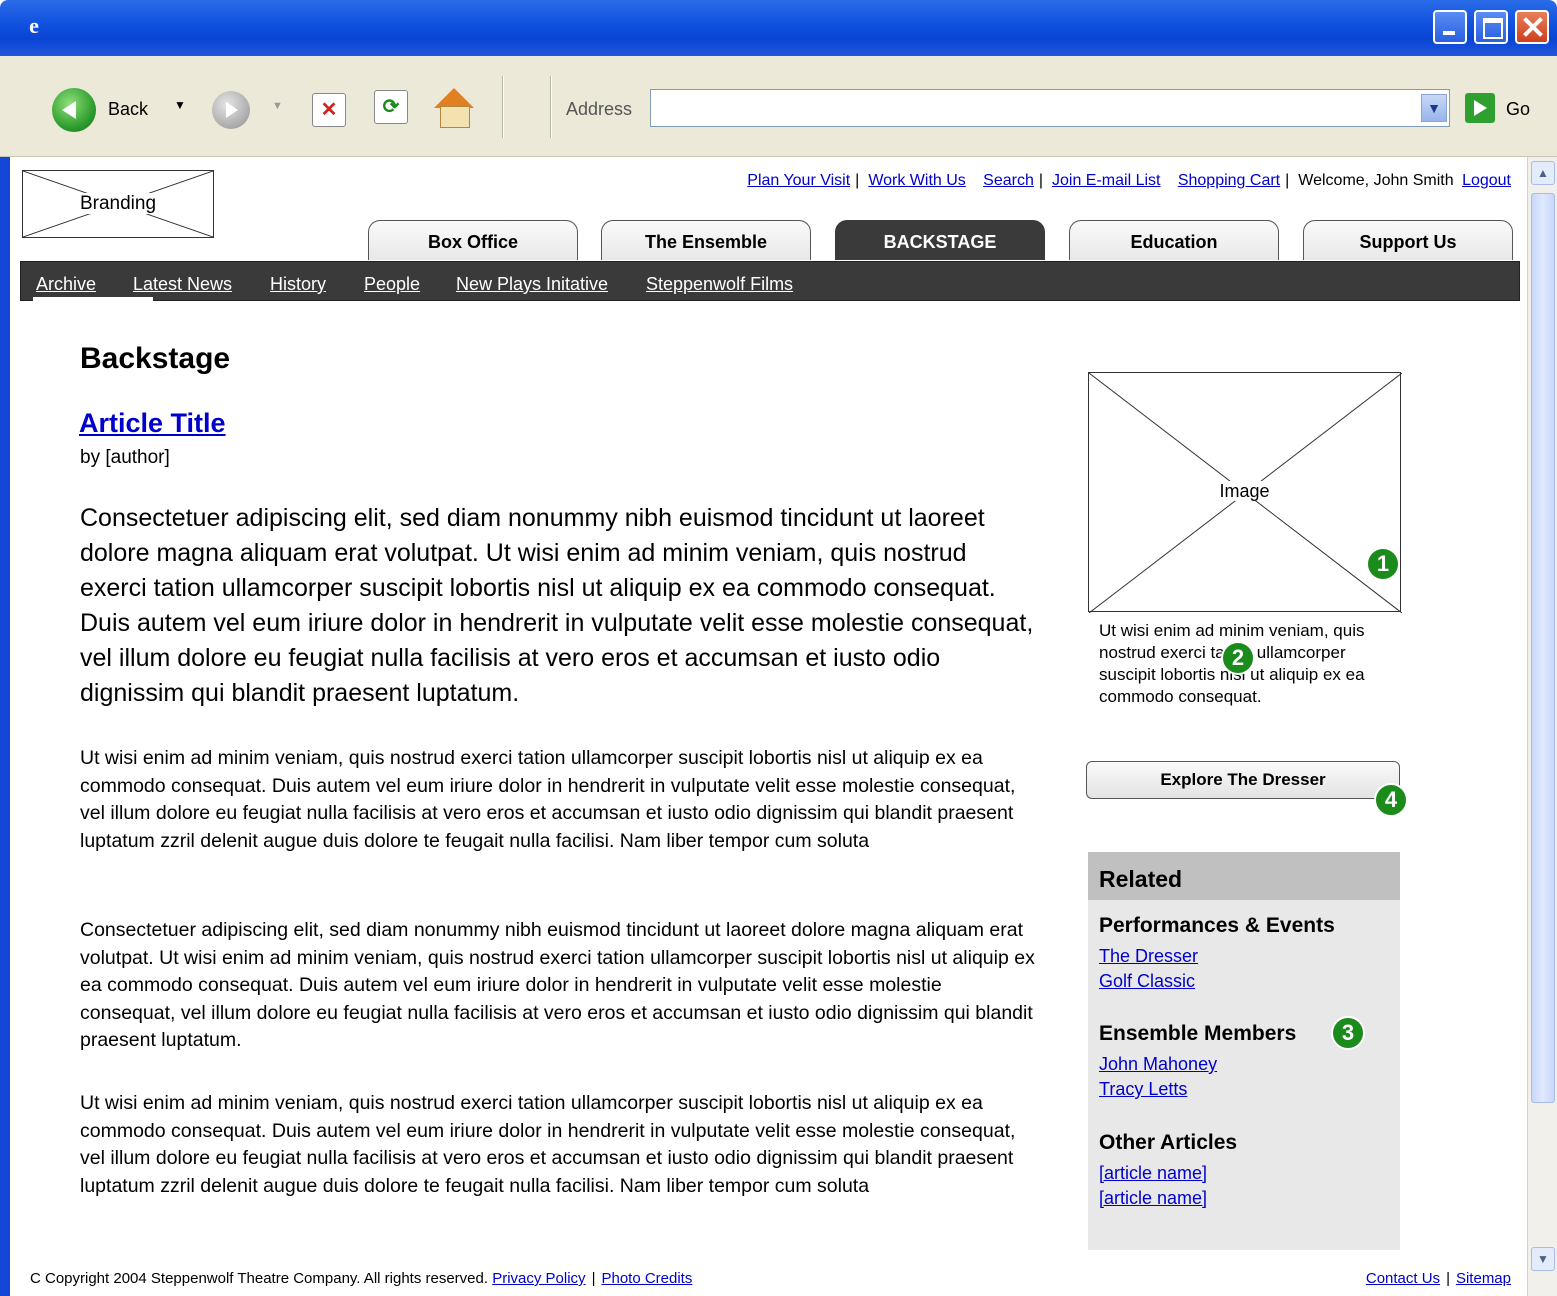 Image resolution: width=1557 pixels, height=1296 pixels. I want to click on subnav-people: People, so click(392, 284).